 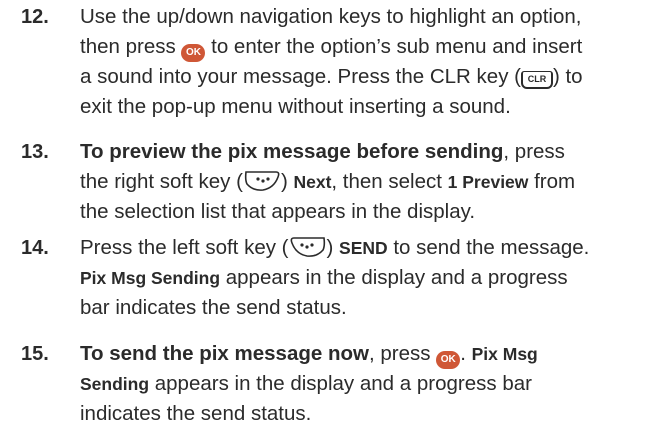 What do you see at coordinates (555, 181) in the screenshot?
I see `step-text: from` at bounding box center [555, 181].